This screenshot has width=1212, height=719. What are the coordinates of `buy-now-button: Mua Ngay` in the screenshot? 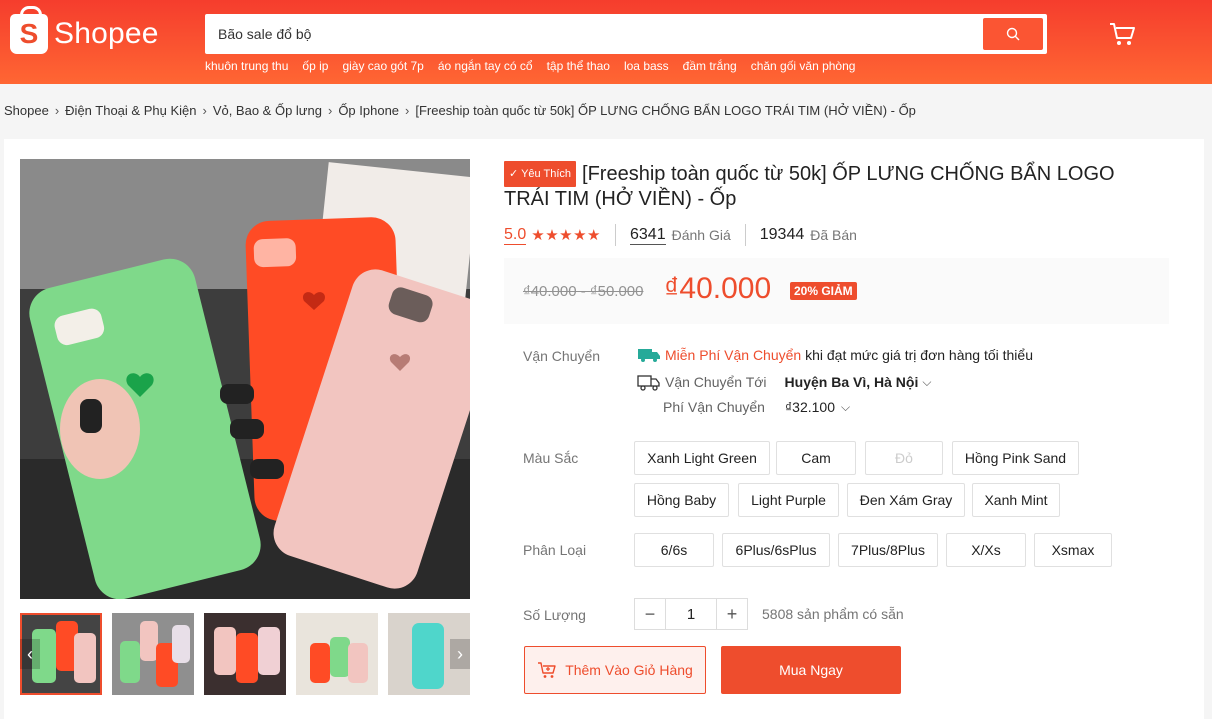 It's located at (811, 670).